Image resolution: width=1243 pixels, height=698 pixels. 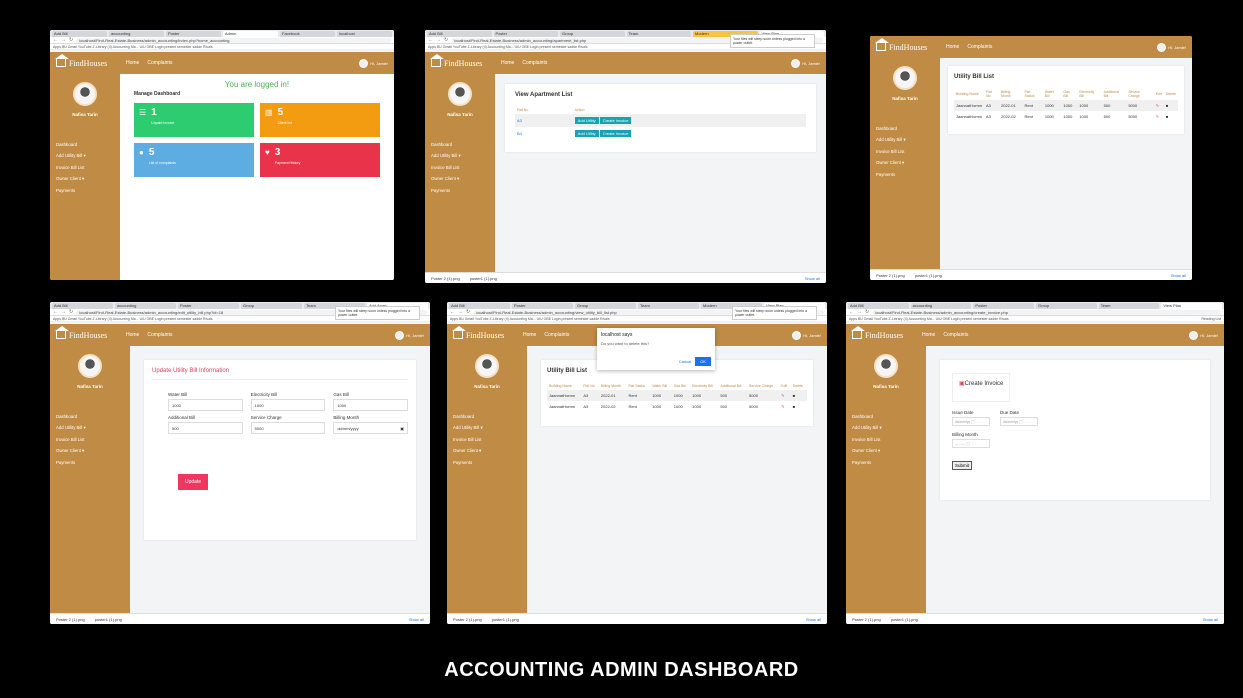 What do you see at coordinates (307, 34) in the screenshot?
I see `browser-tab: Facebook` at bounding box center [307, 34].